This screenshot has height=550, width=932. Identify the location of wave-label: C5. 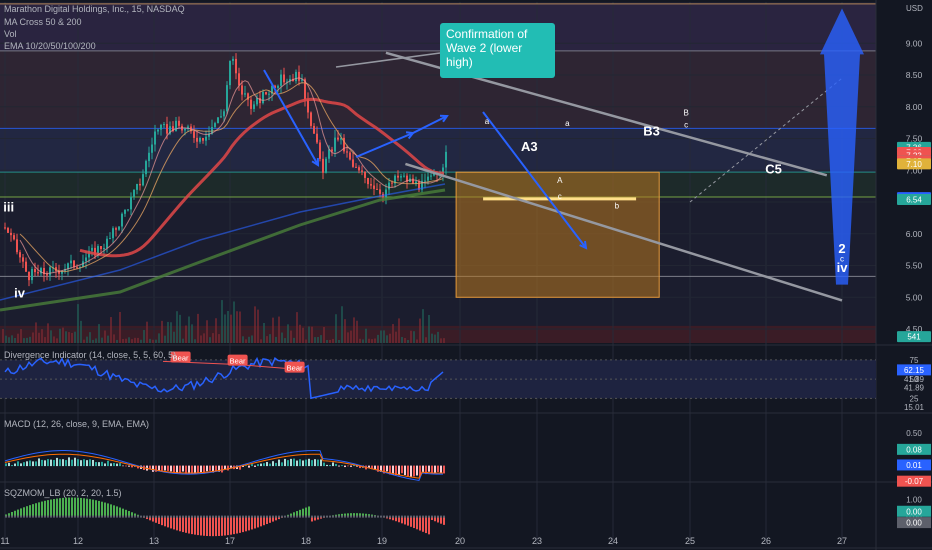
(773, 168).